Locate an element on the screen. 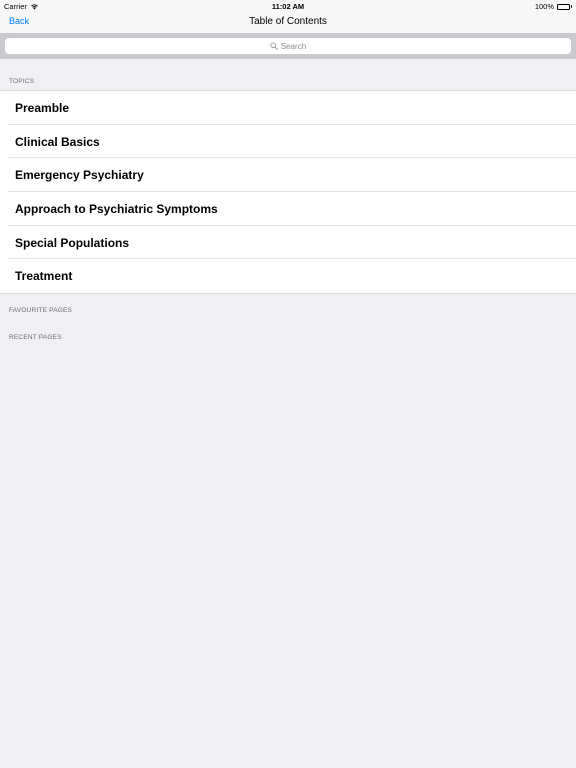 The width and height of the screenshot is (576, 768). topic-label: Approach to Psychiatric Symptoms is located at coordinates (116, 208).